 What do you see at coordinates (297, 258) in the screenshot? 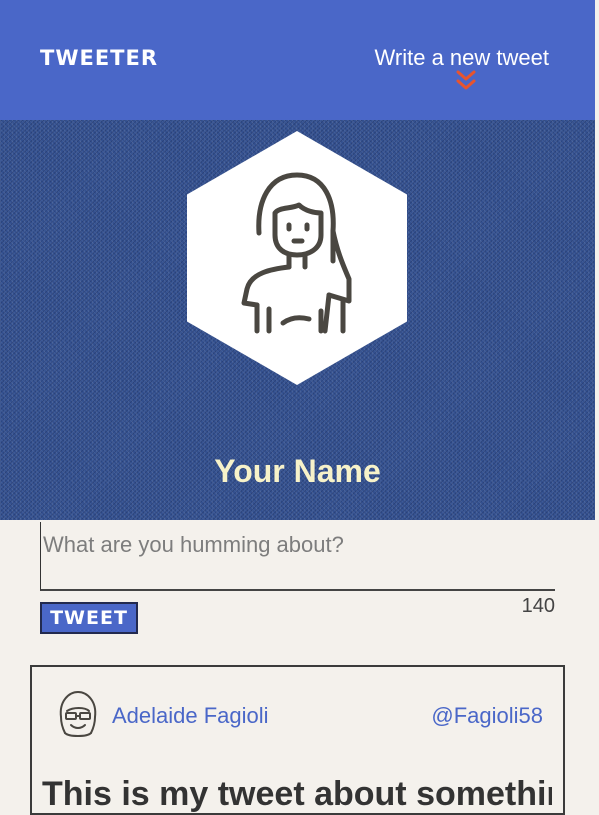
I see `profile-avatar` at bounding box center [297, 258].